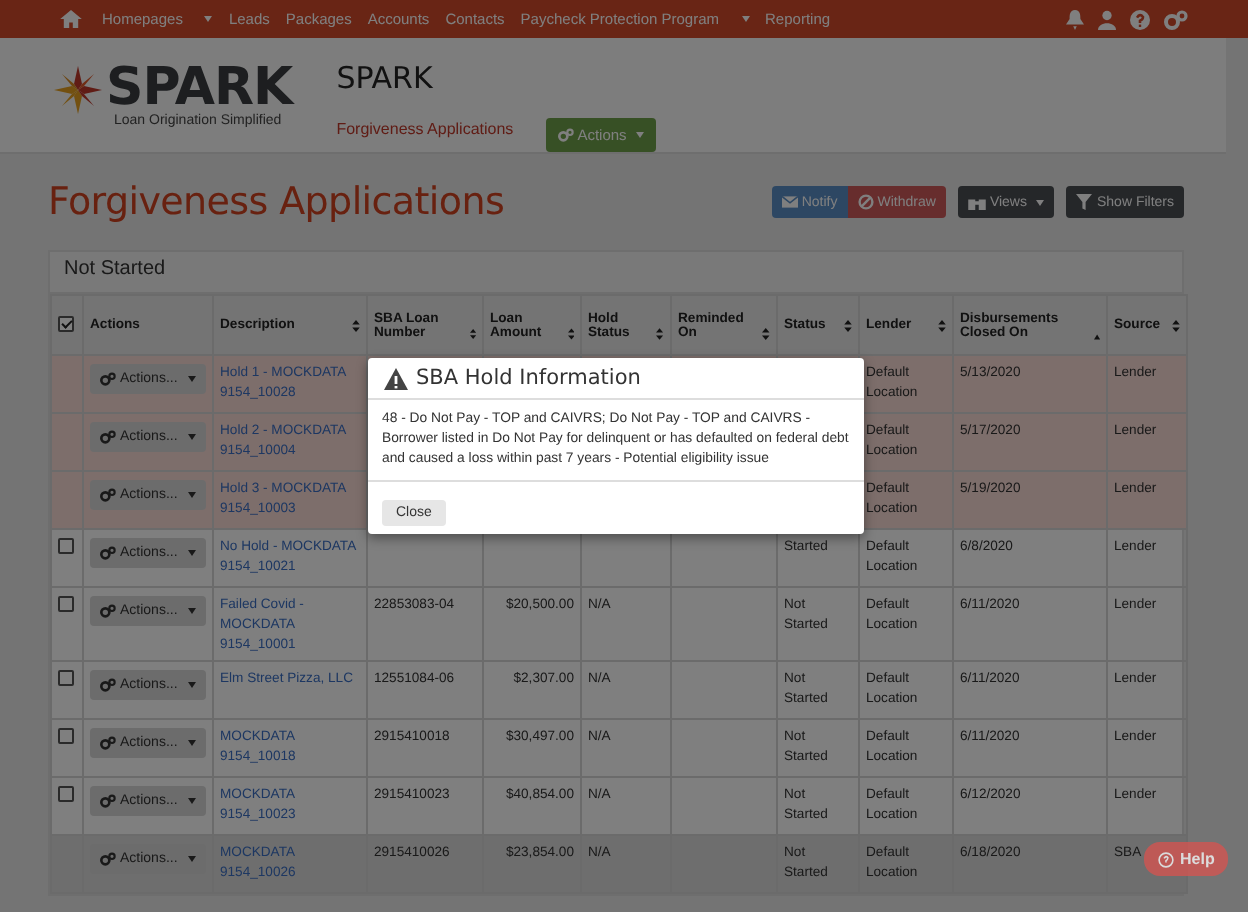 This screenshot has height=912, width=1248. Describe the element at coordinates (528, 378) in the screenshot. I see `dialog-title: SBA Hold Information` at that location.